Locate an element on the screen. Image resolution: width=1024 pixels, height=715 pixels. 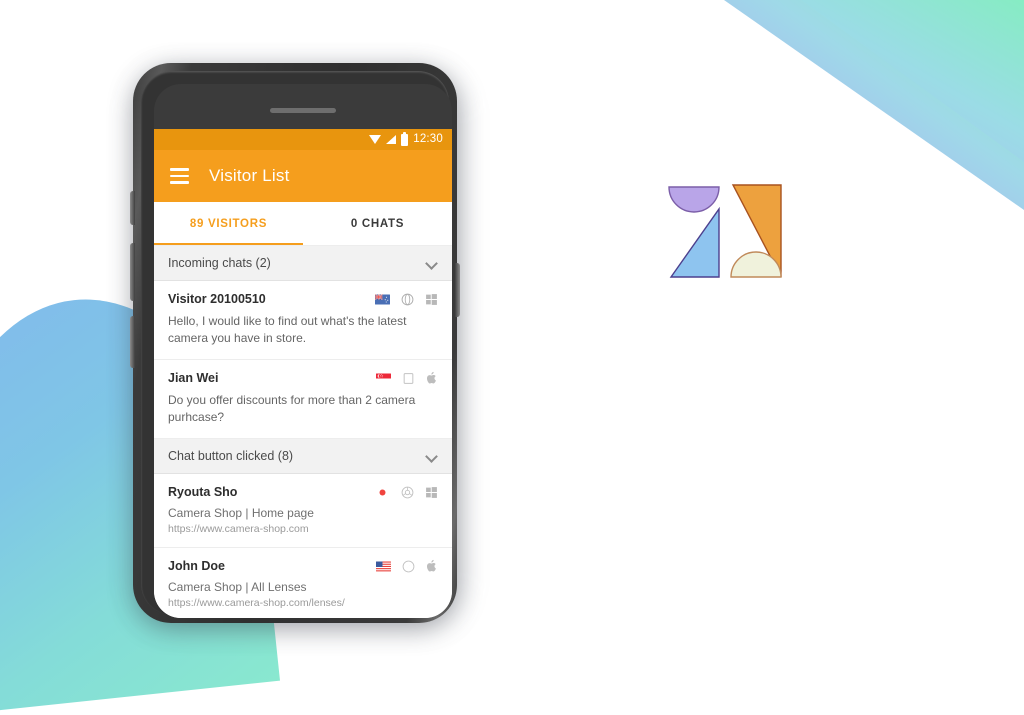
opera-browser-icon is located at coordinates (407, 299).